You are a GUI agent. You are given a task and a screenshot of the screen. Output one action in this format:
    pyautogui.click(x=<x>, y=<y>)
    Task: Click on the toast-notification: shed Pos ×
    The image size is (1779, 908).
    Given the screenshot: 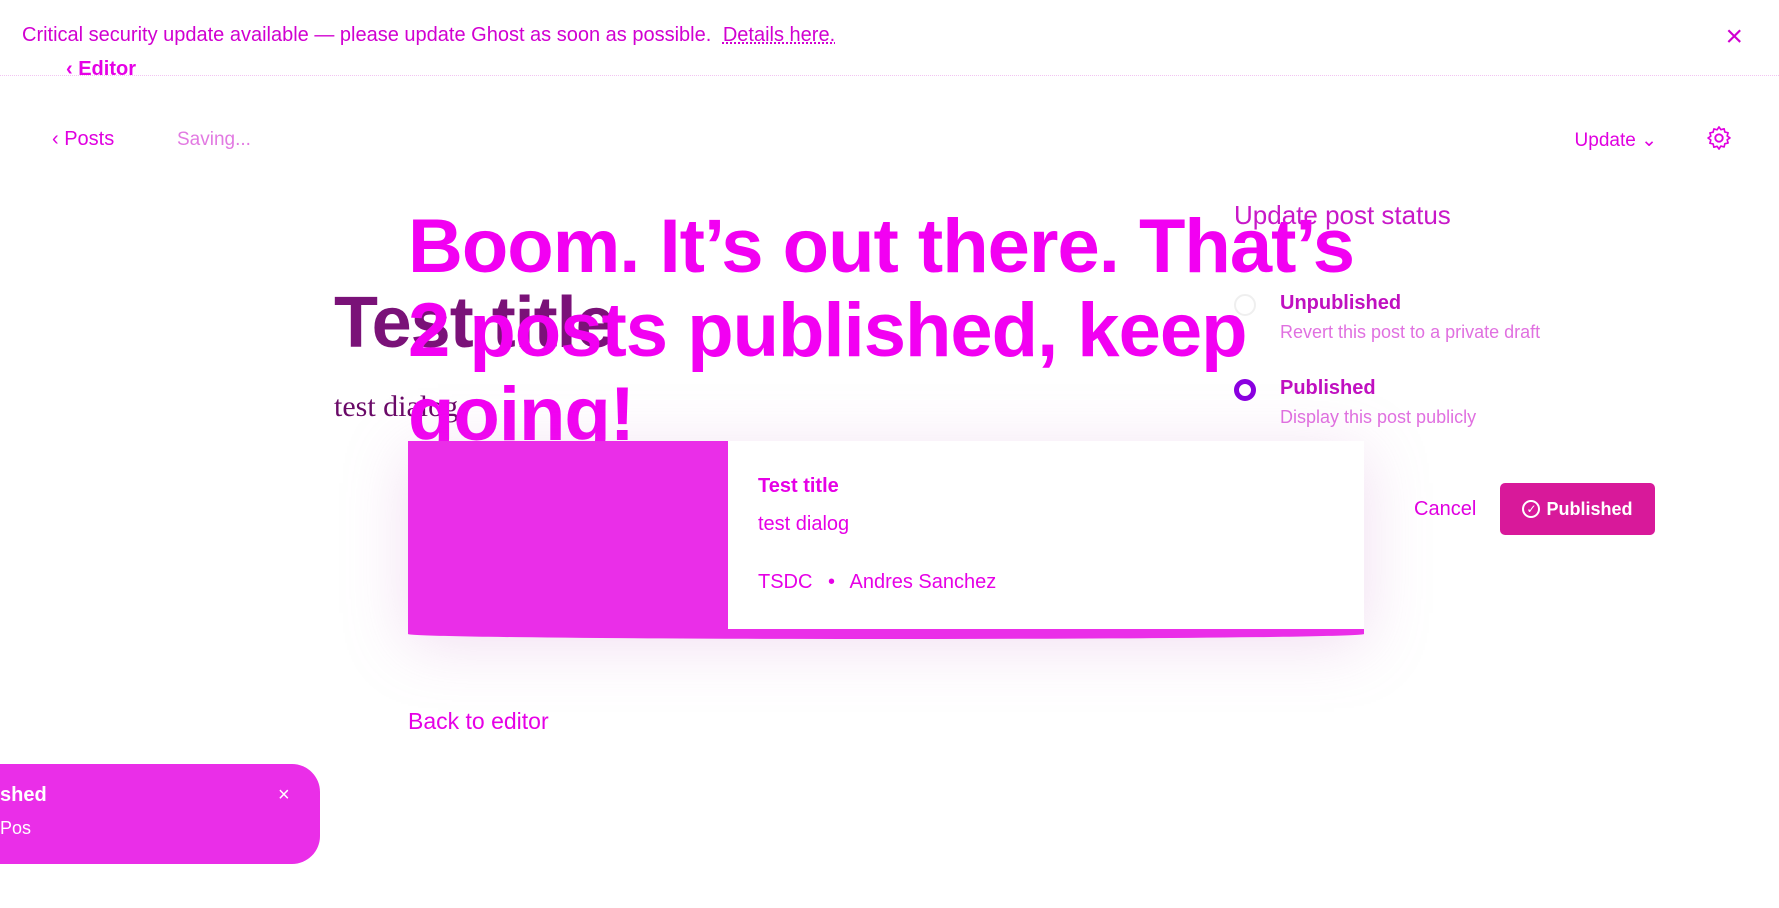 What is the action you would take?
    pyautogui.click(x=160, y=814)
    